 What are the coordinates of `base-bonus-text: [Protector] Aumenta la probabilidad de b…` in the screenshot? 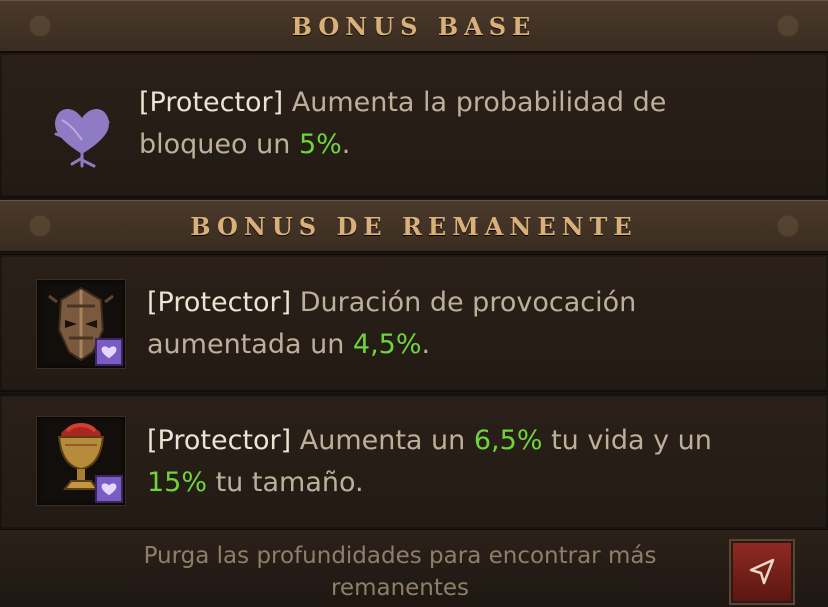 It's located at (459, 124).